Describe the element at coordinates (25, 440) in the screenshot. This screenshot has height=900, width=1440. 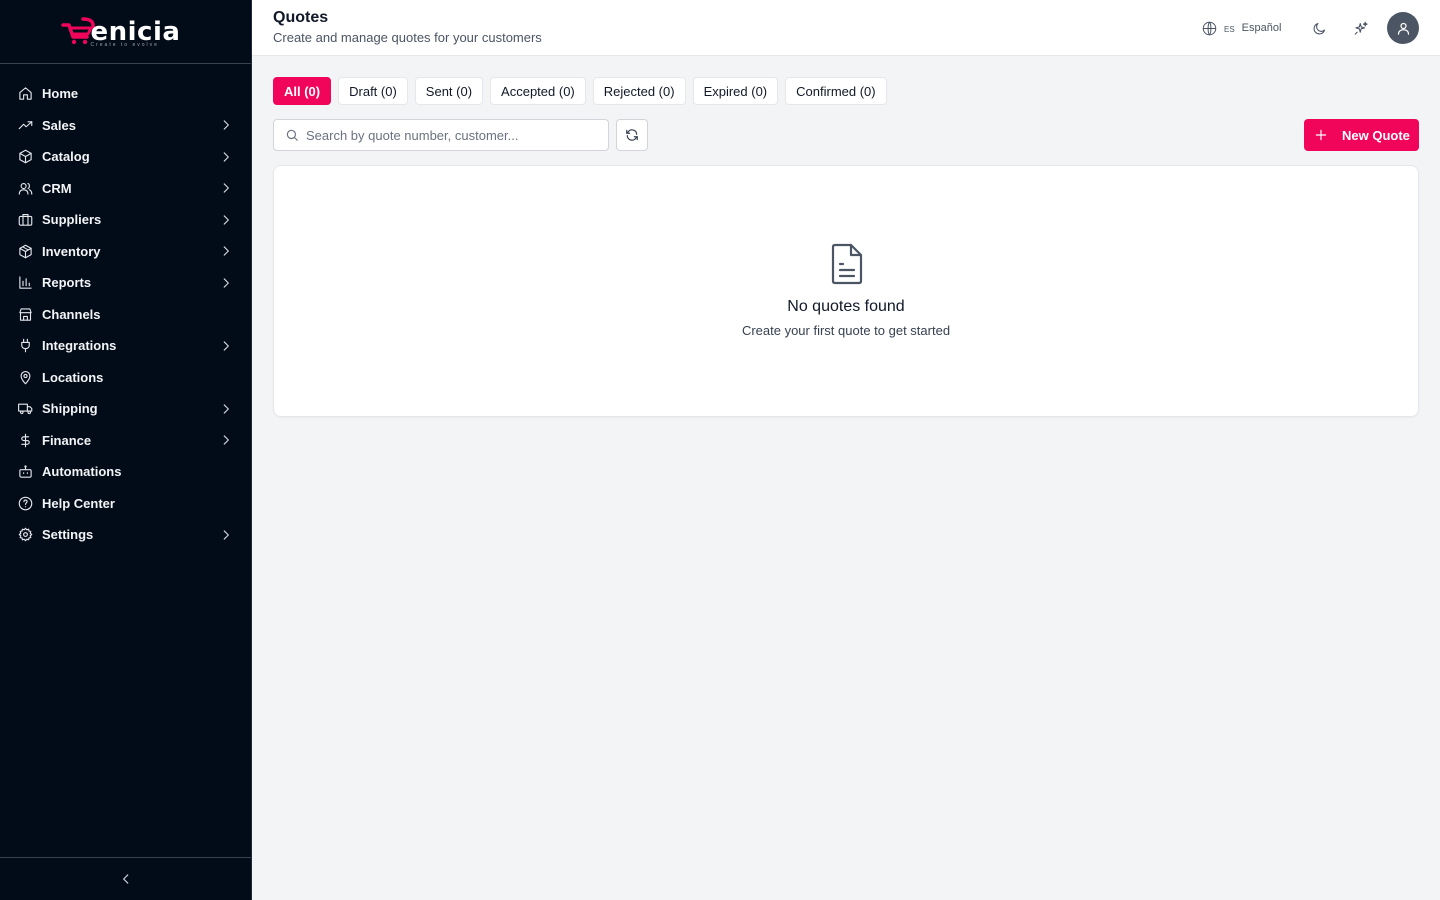
I see `dollar-icon` at that location.